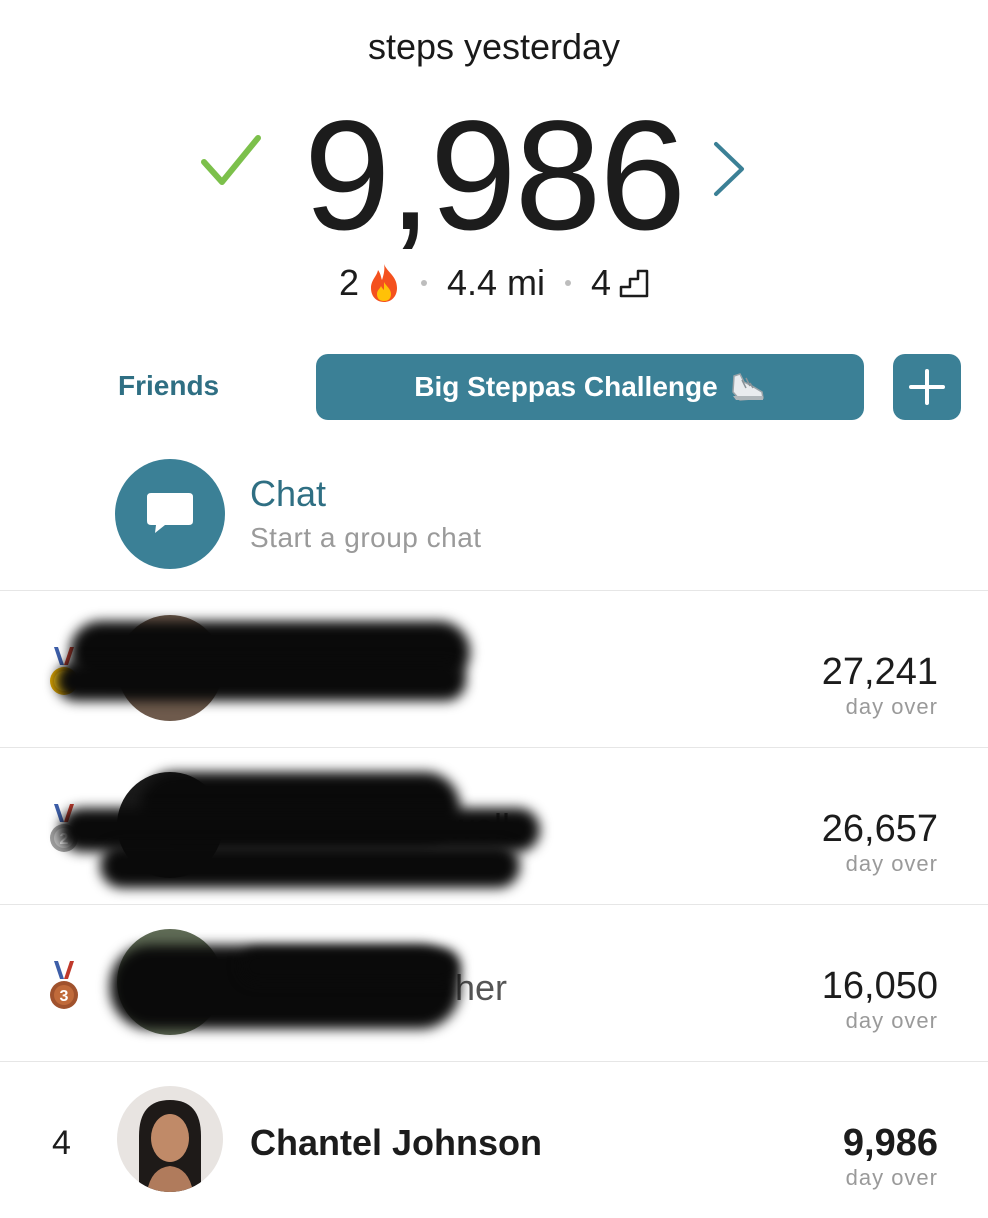 The height and width of the screenshot is (1218, 988). Describe the element at coordinates (288, 494) in the screenshot. I see `chat-title: Chat` at that location.